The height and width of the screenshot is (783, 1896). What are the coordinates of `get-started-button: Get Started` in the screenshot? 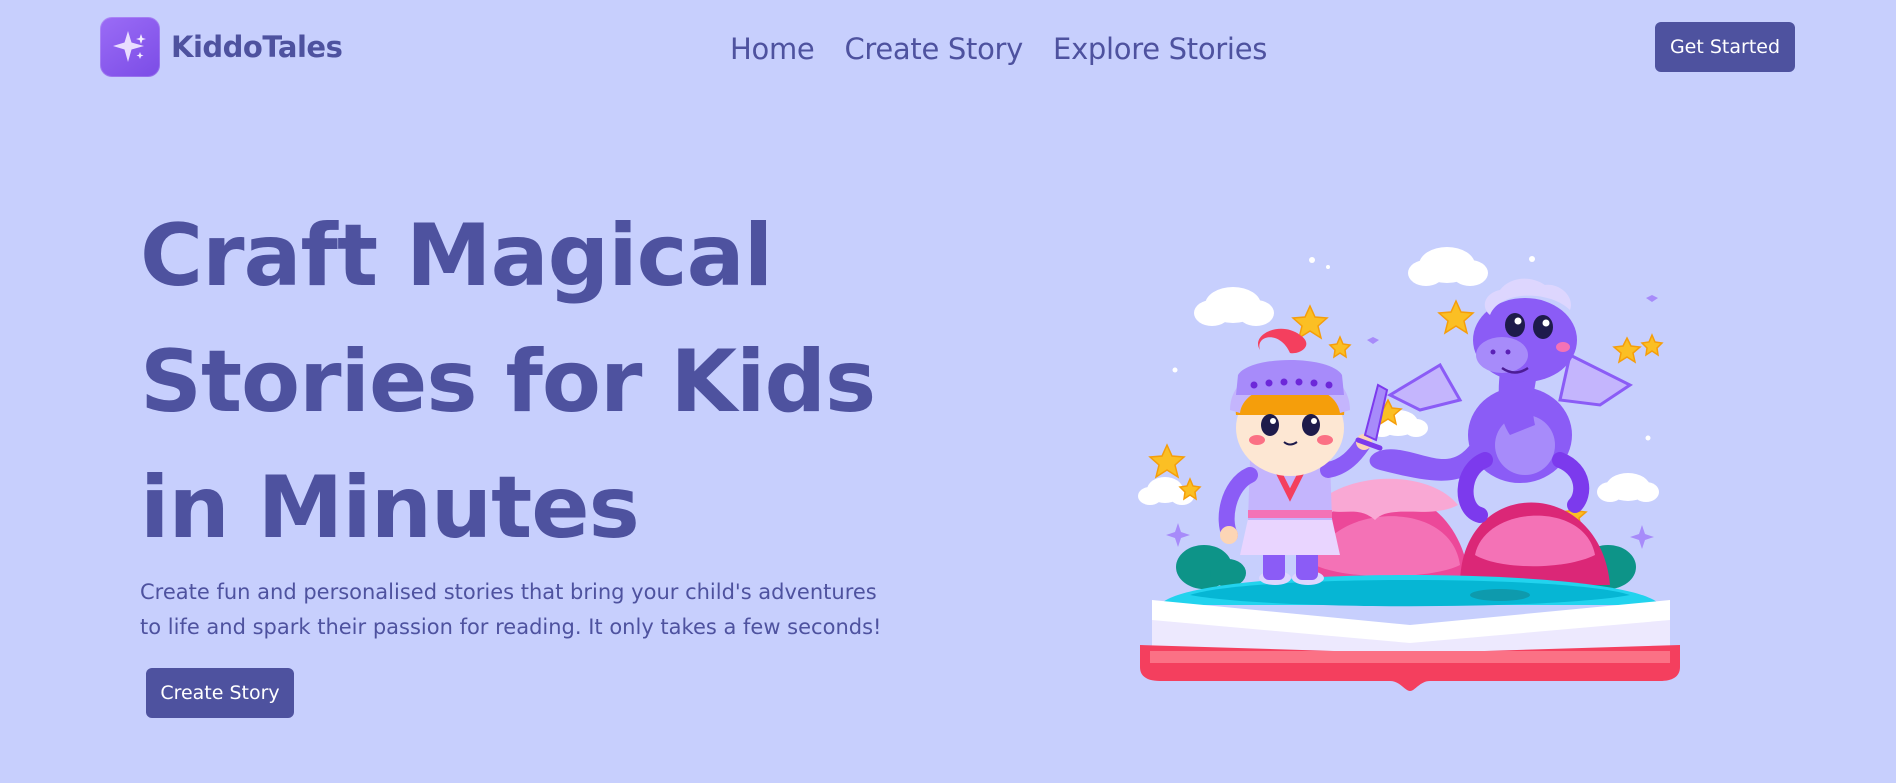 It's located at (1725, 47).